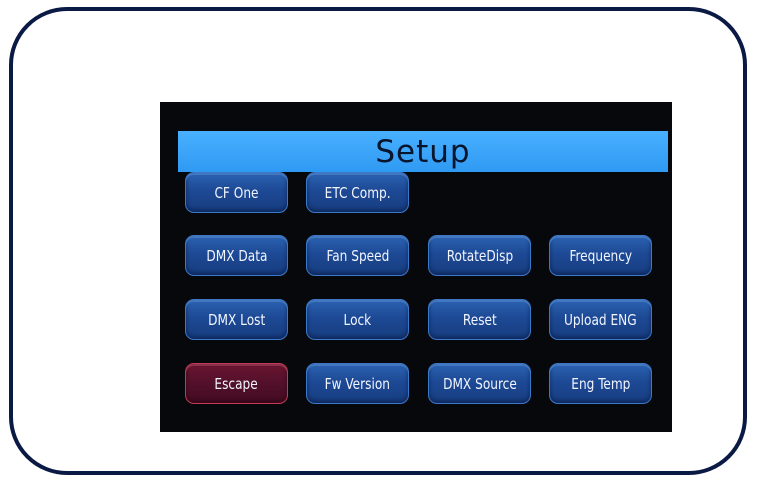  I want to click on dmx-lost-label: DMX Lost, so click(236, 319).